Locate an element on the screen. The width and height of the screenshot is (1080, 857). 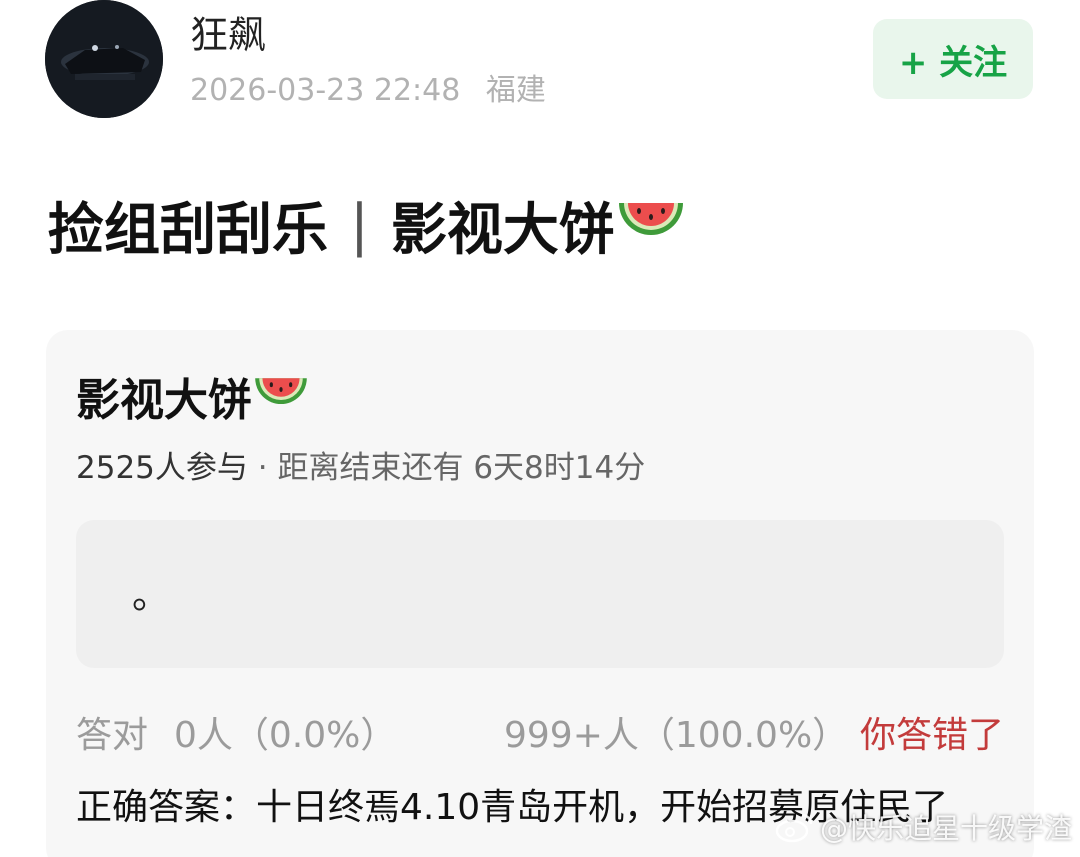
follow-button: + 关注 is located at coordinates (953, 59).